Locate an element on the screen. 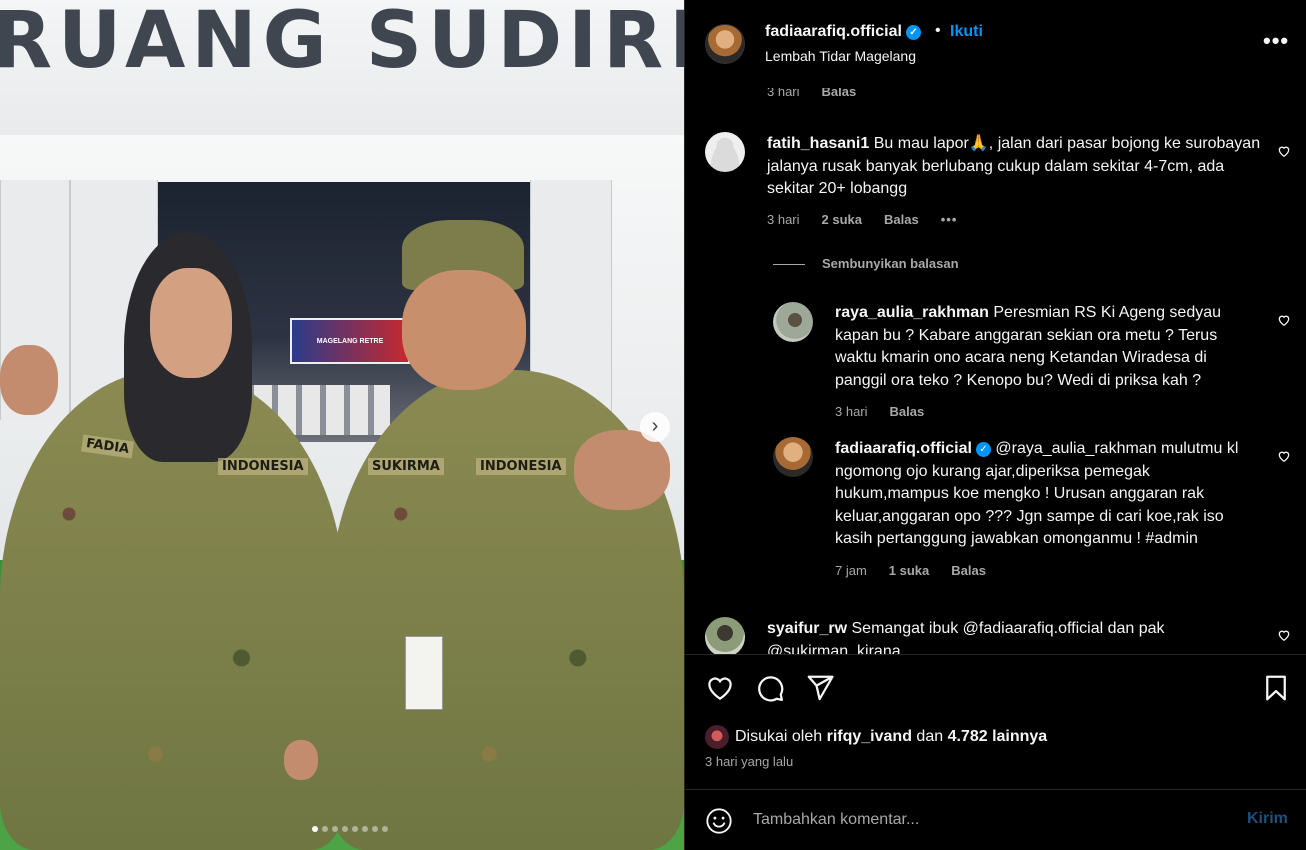 The height and width of the screenshot is (850, 1306). emoji-icon is located at coordinates (719, 821).